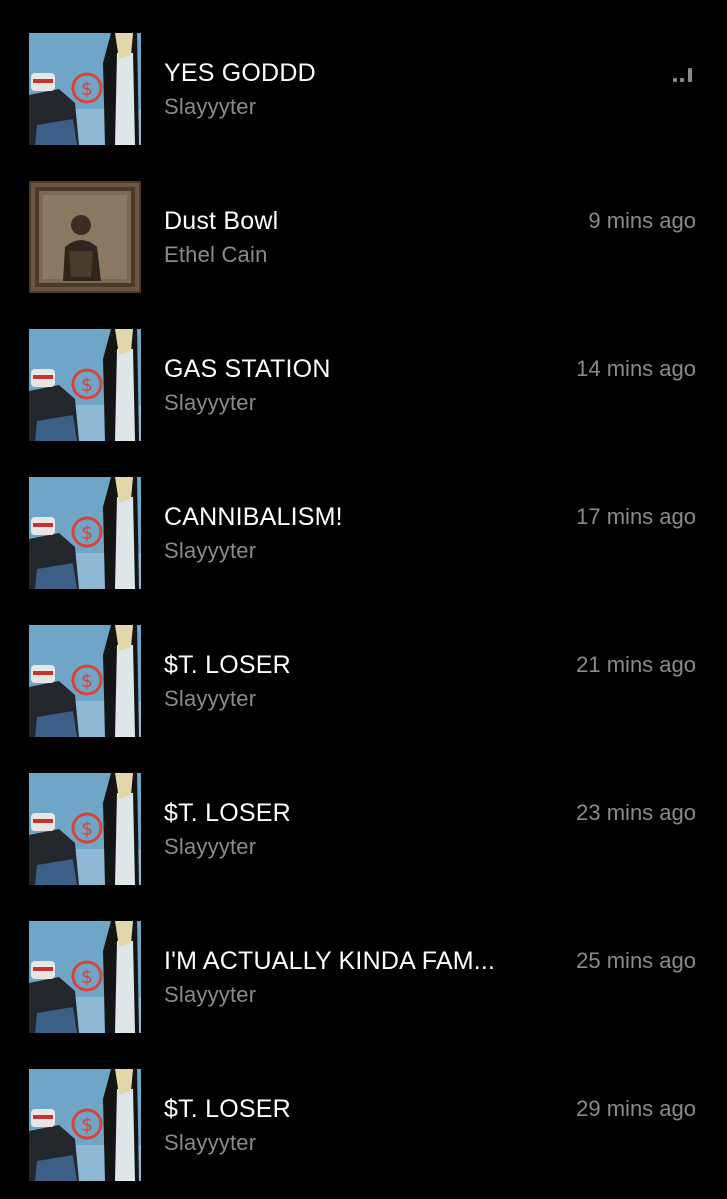 This screenshot has width=727, height=1199. I want to click on played-time: 17 mins ago, so click(636, 516).